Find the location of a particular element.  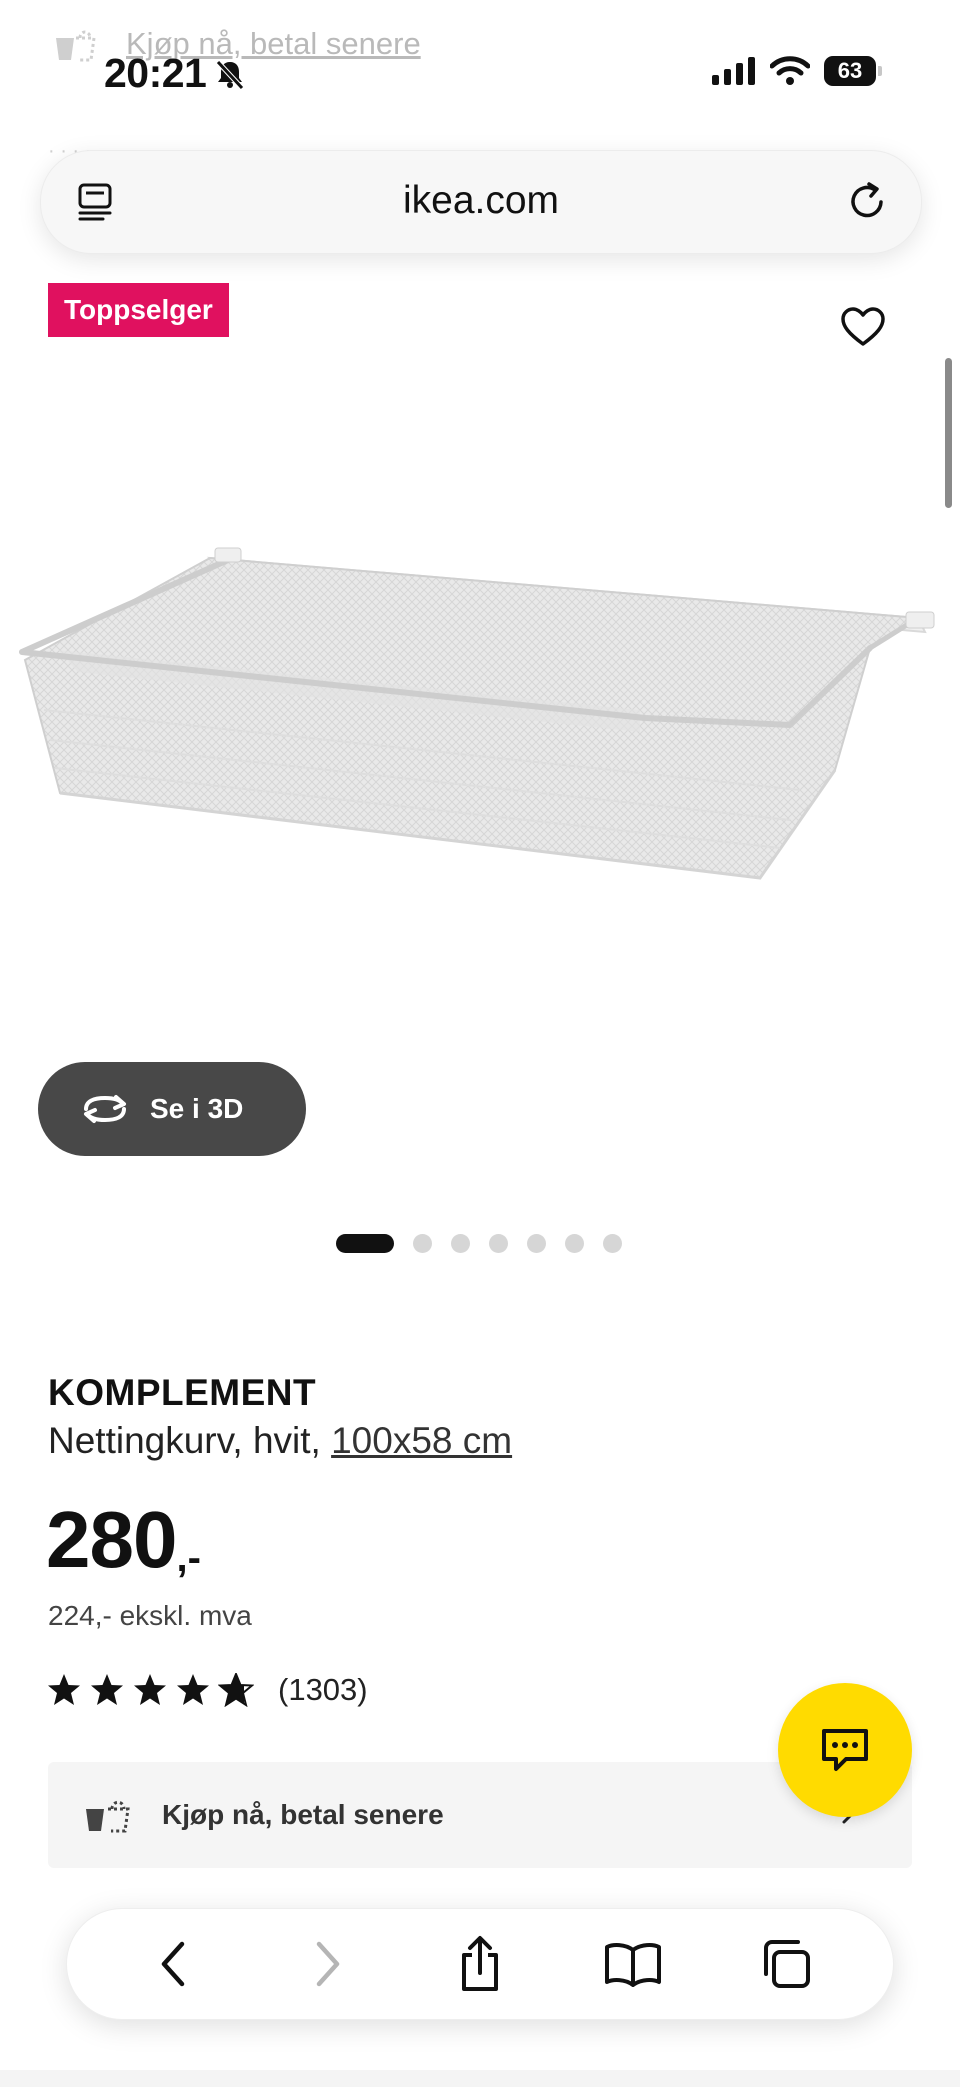

product-rating: (1303) is located at coordinates (207, 1690).